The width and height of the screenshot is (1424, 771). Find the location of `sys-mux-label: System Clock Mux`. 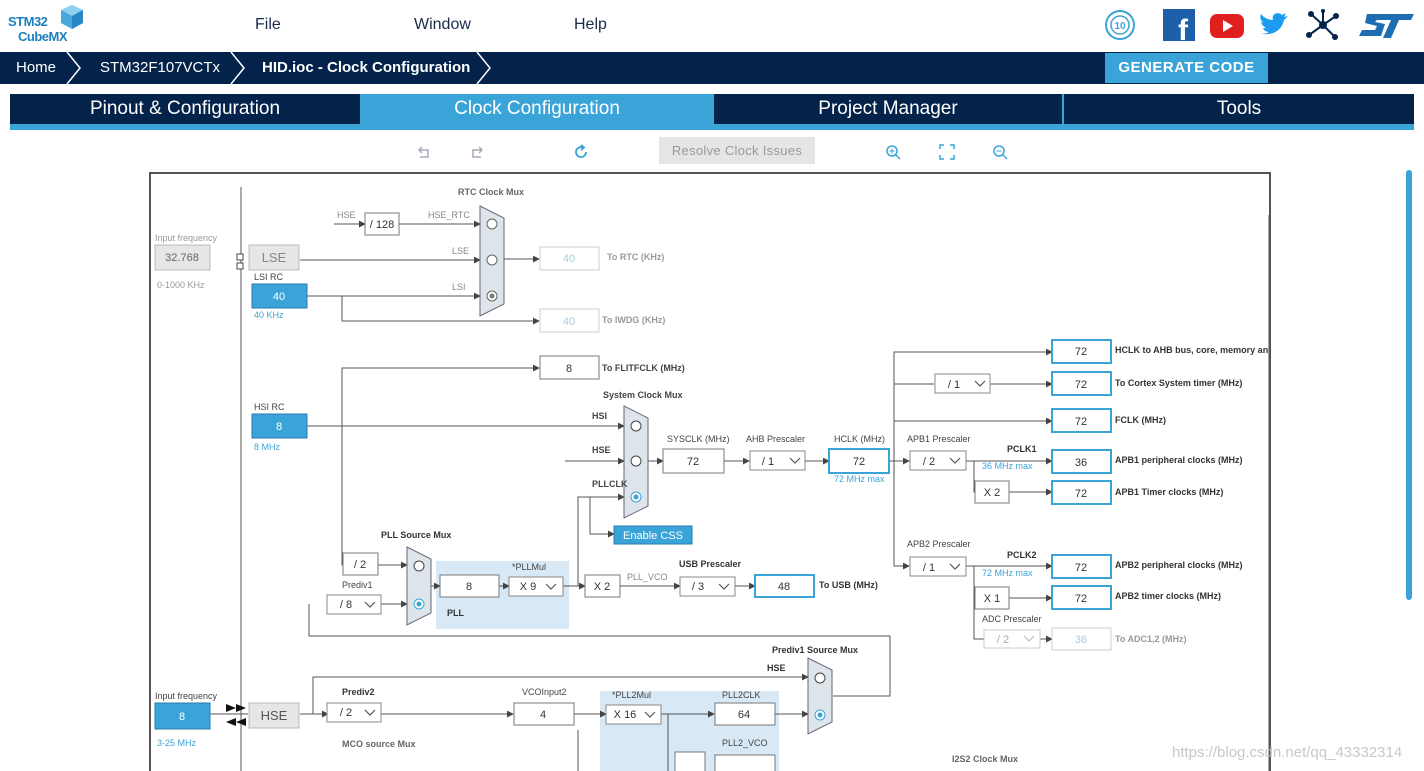

sys-mux-label: System Clock Mux is located at coordinates (643, 395).